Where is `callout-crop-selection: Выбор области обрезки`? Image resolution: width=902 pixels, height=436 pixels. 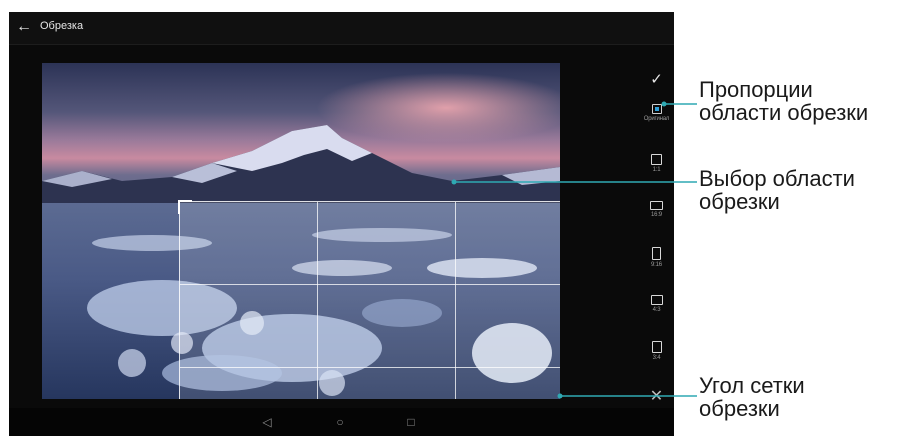 callout-crop-selection: Выбор области обрезки is located at coordinates (777, 190).